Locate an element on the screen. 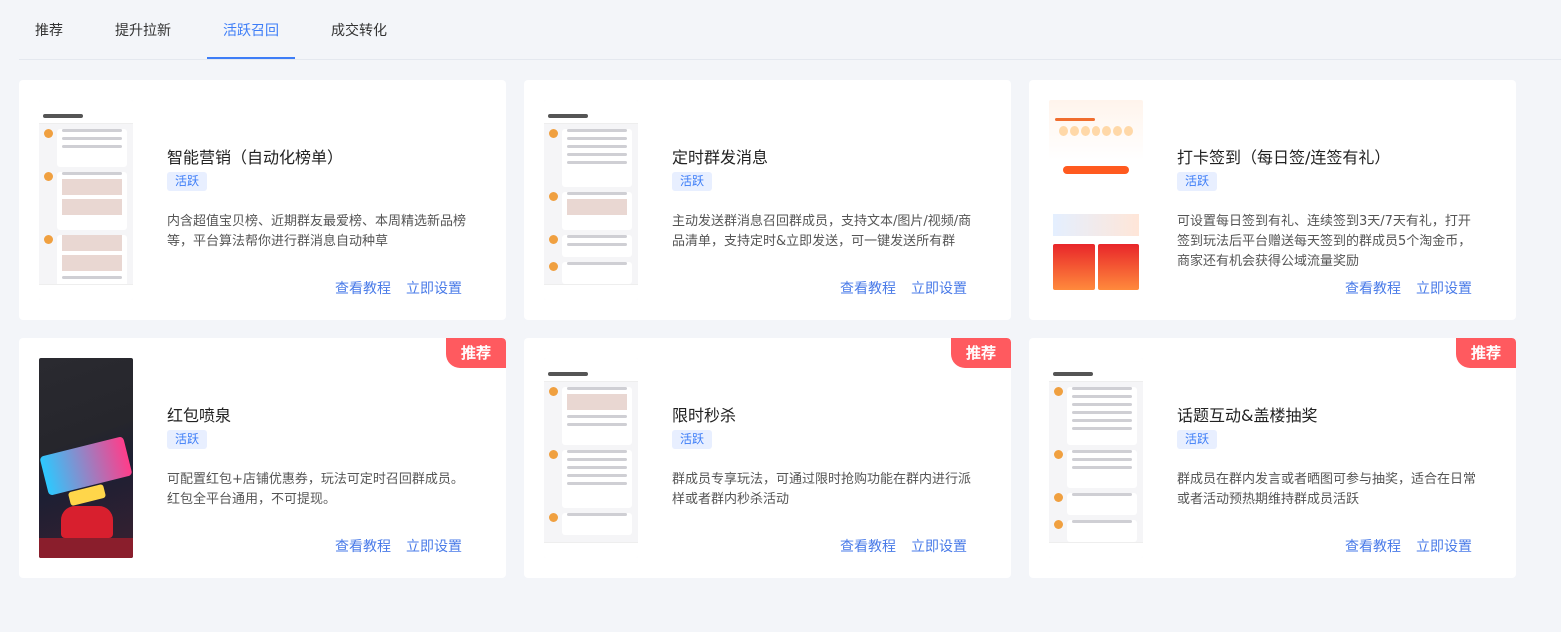  card-description: 群成员在群内发言或者晒图可参与抽奖，适合在日常或者活动预热期维持群成员活跃 is located at coordinates (1327, 489).